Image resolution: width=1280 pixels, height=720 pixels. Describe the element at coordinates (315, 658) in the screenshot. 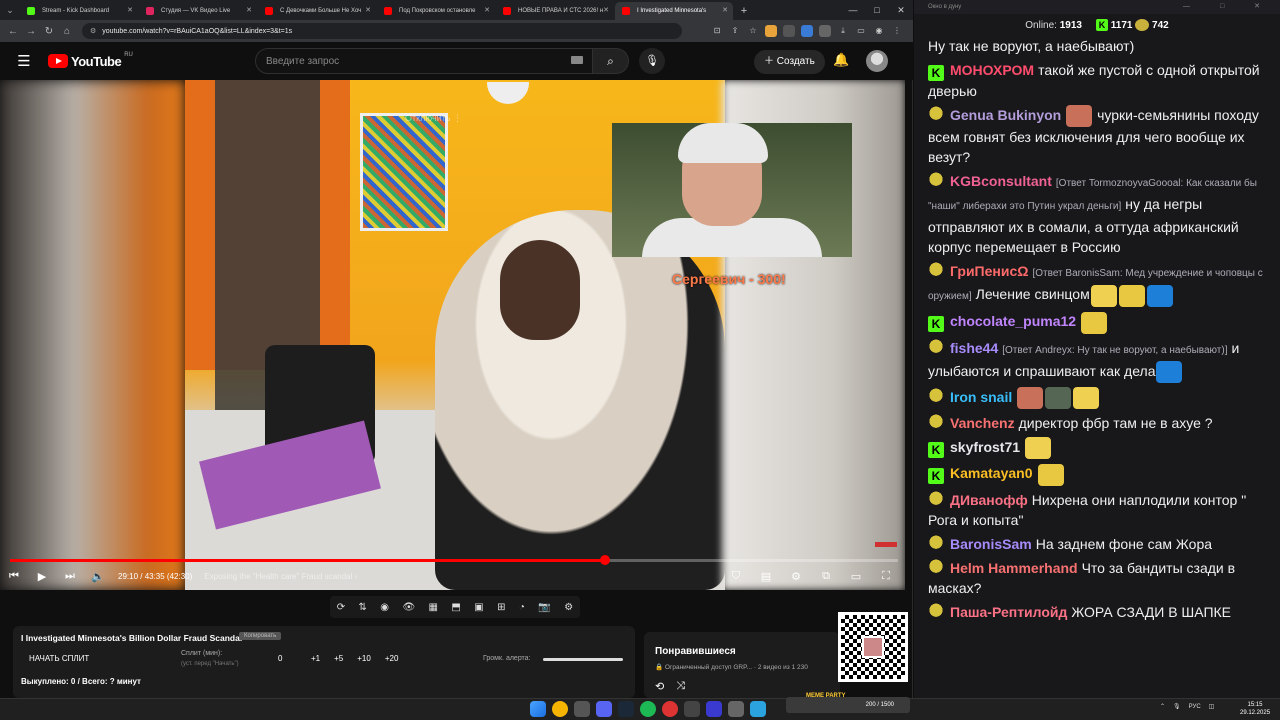

I see `split-plus-1-button: +1` at that location.